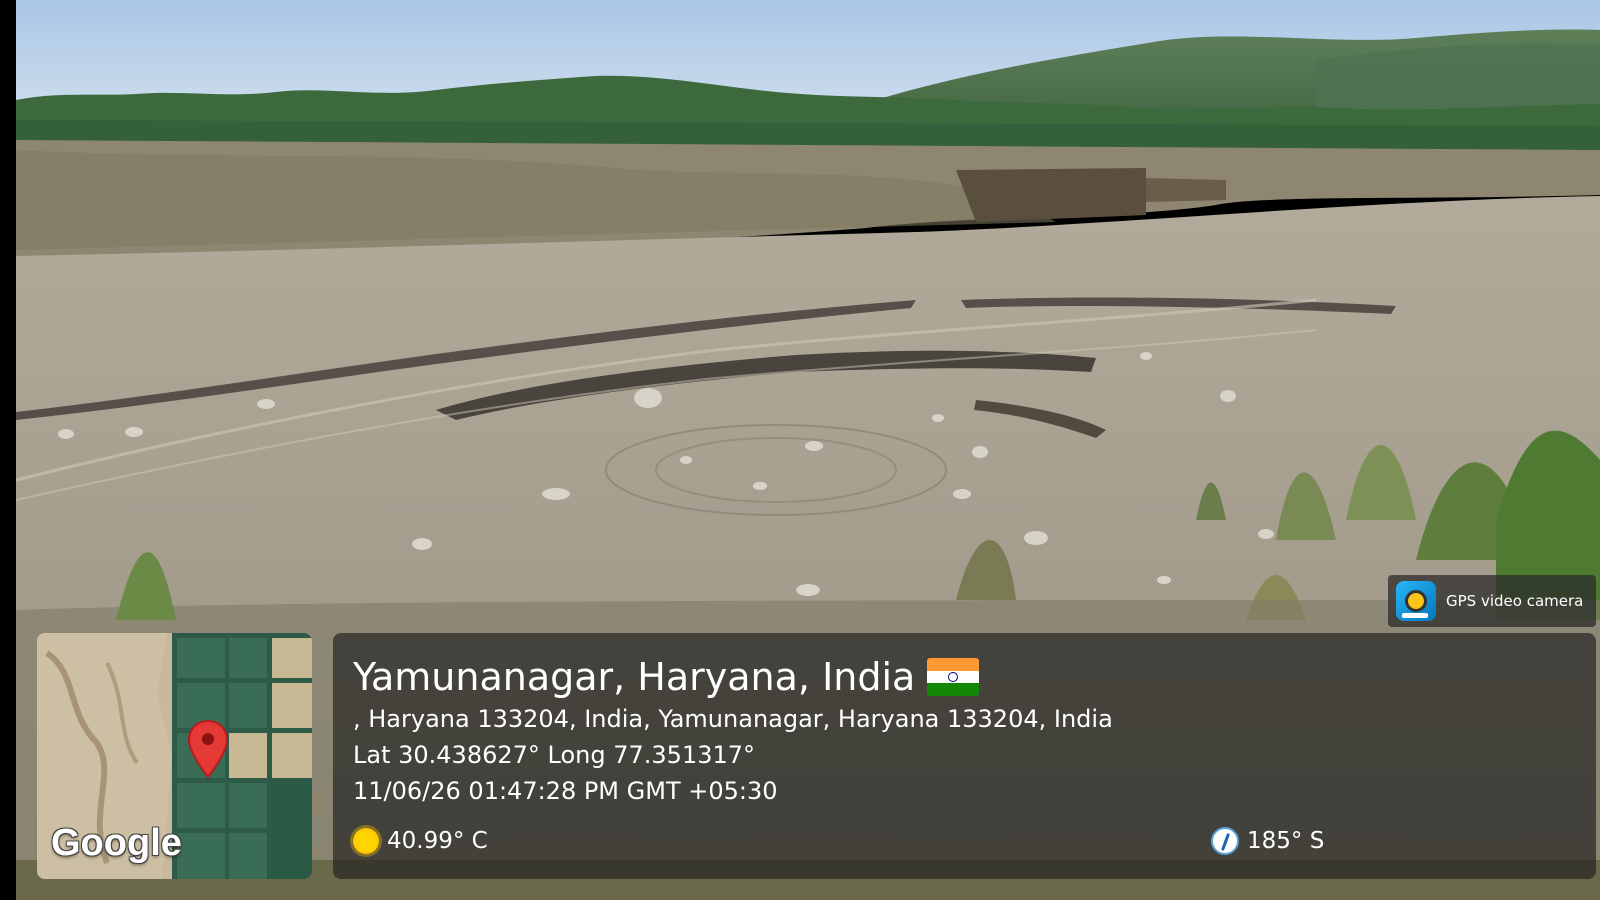 This screenshot has width=1600, height=900. I want to click on compass-icon, so click(1225, 841).